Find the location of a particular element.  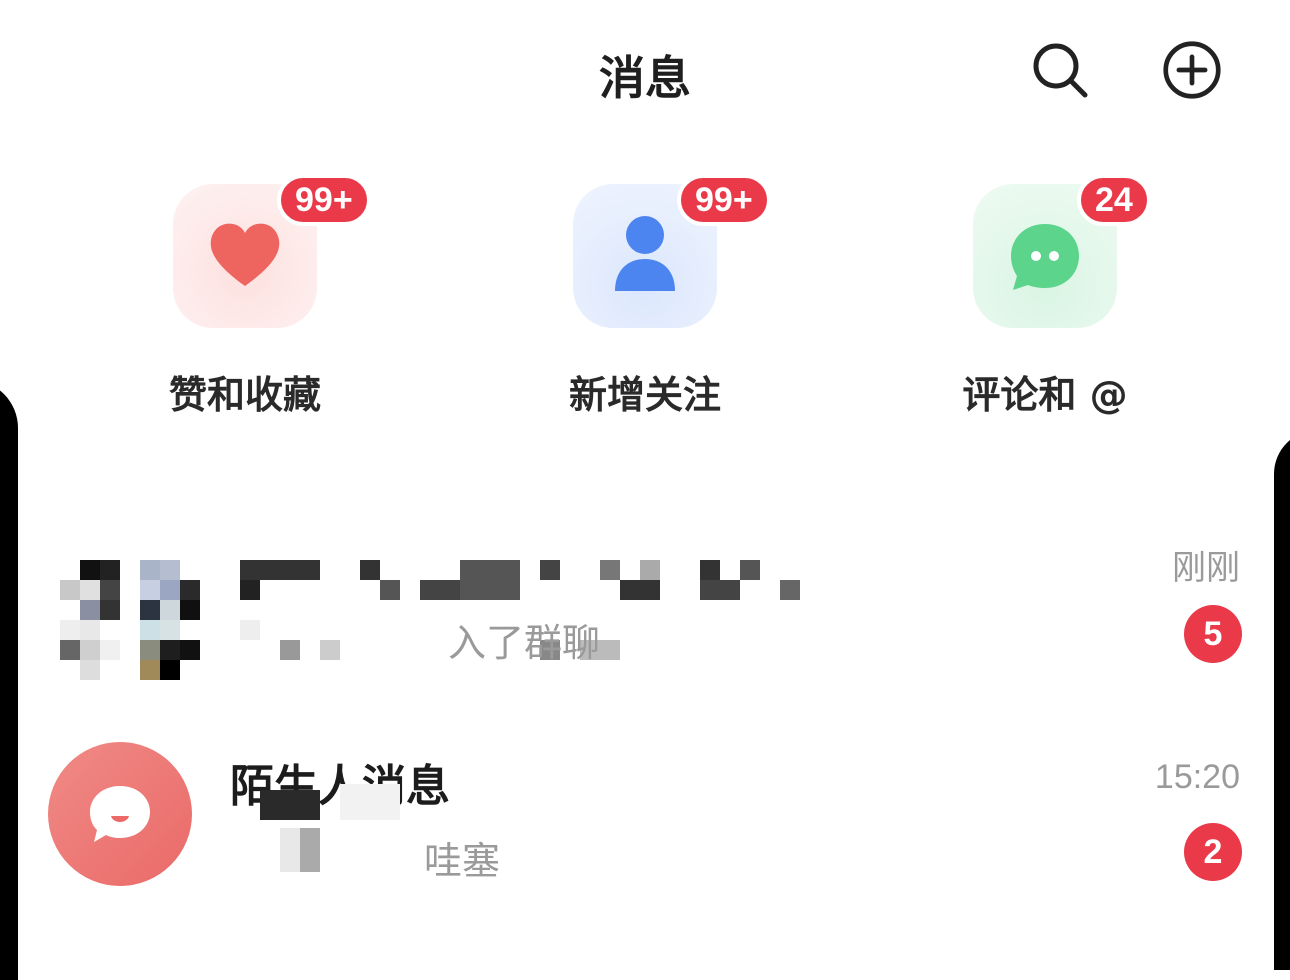

group-unread-badge: 5 is located at coordinates (1213, 634).